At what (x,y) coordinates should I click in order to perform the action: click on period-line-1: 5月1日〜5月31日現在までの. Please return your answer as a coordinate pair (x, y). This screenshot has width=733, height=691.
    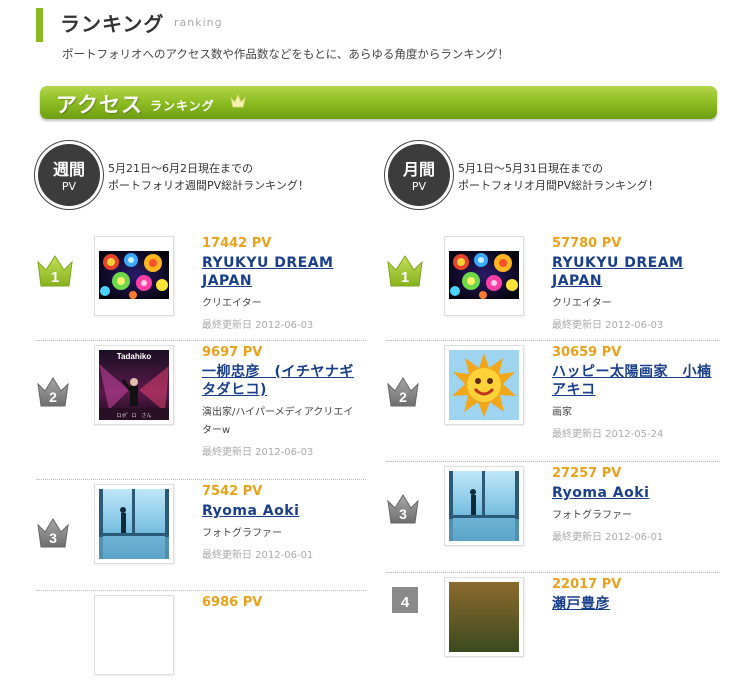
    Looking at the image, I should click on (530, 168).